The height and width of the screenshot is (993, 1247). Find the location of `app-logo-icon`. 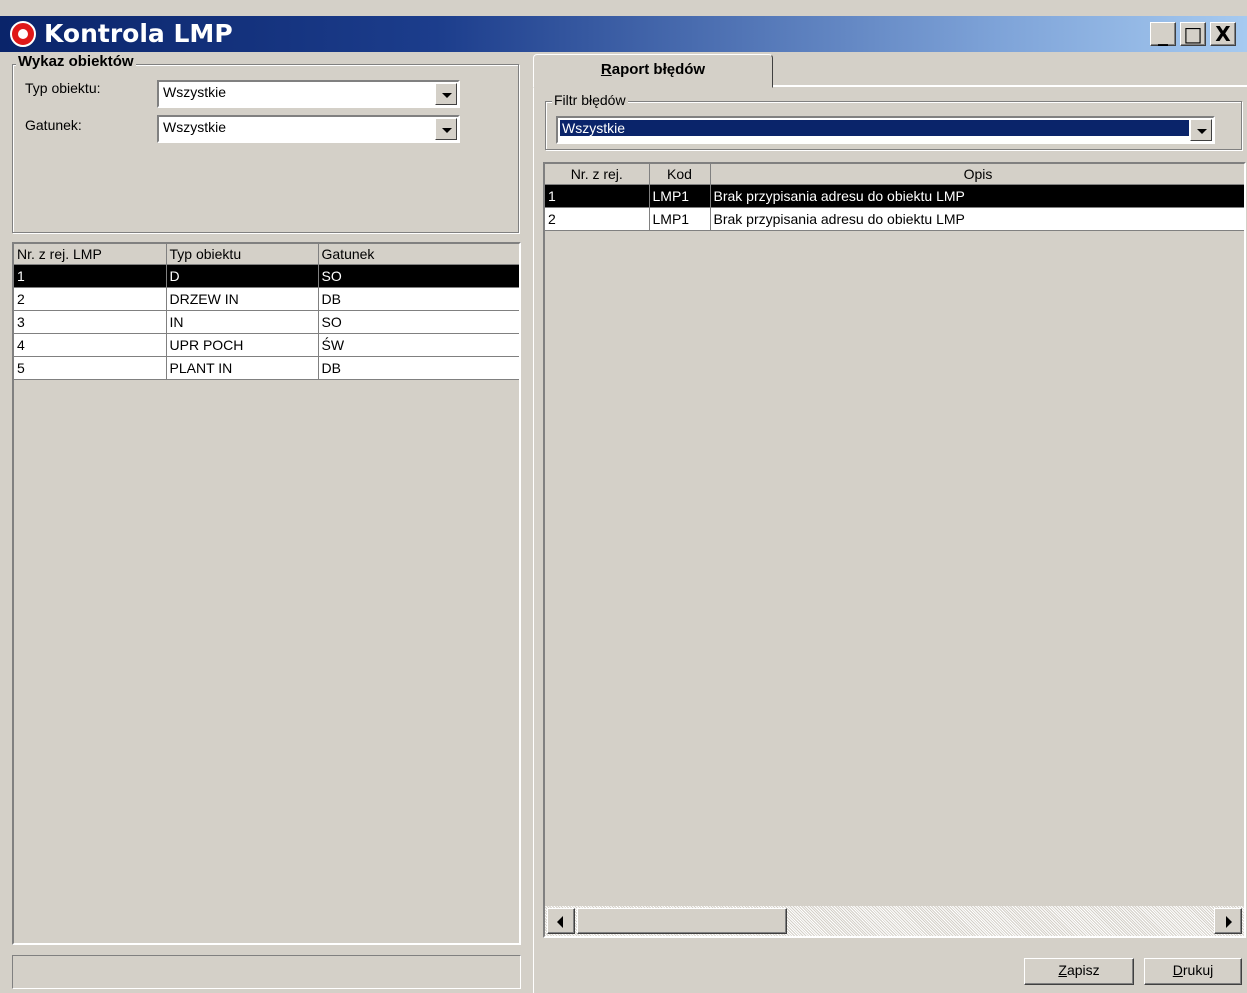

app-logo-icon is located at coordinates (23, 34).